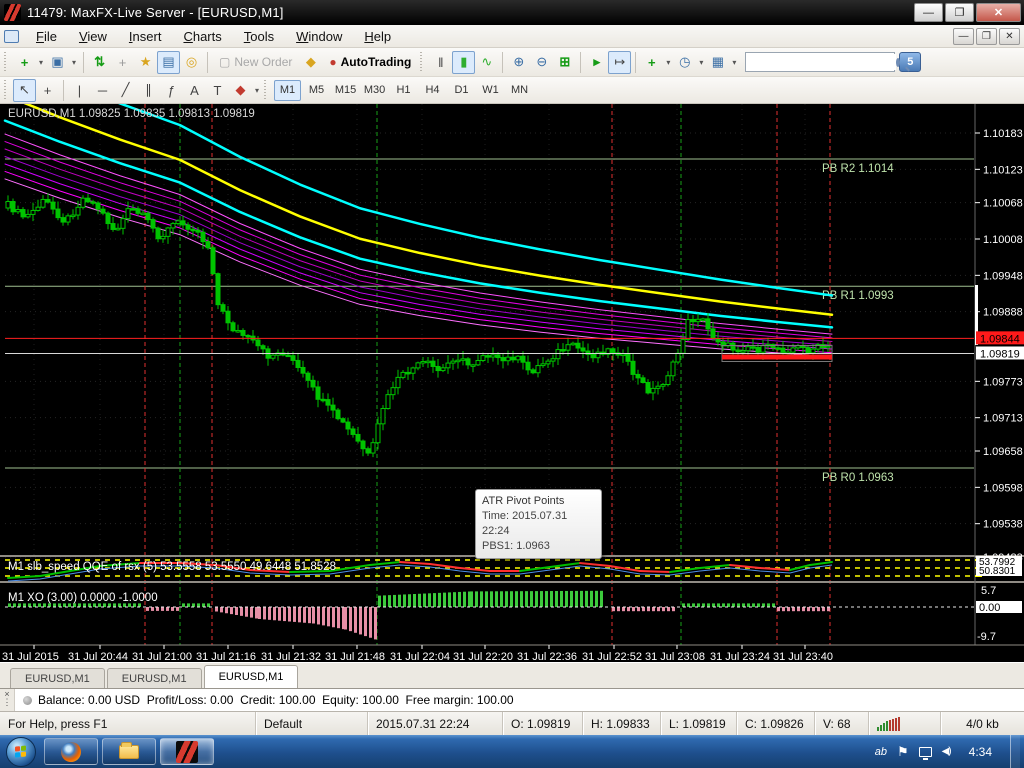  Describe the element at coordinates (255, 62) in the screenshot. I see `new-order-button: ▢ New Order` at that location.